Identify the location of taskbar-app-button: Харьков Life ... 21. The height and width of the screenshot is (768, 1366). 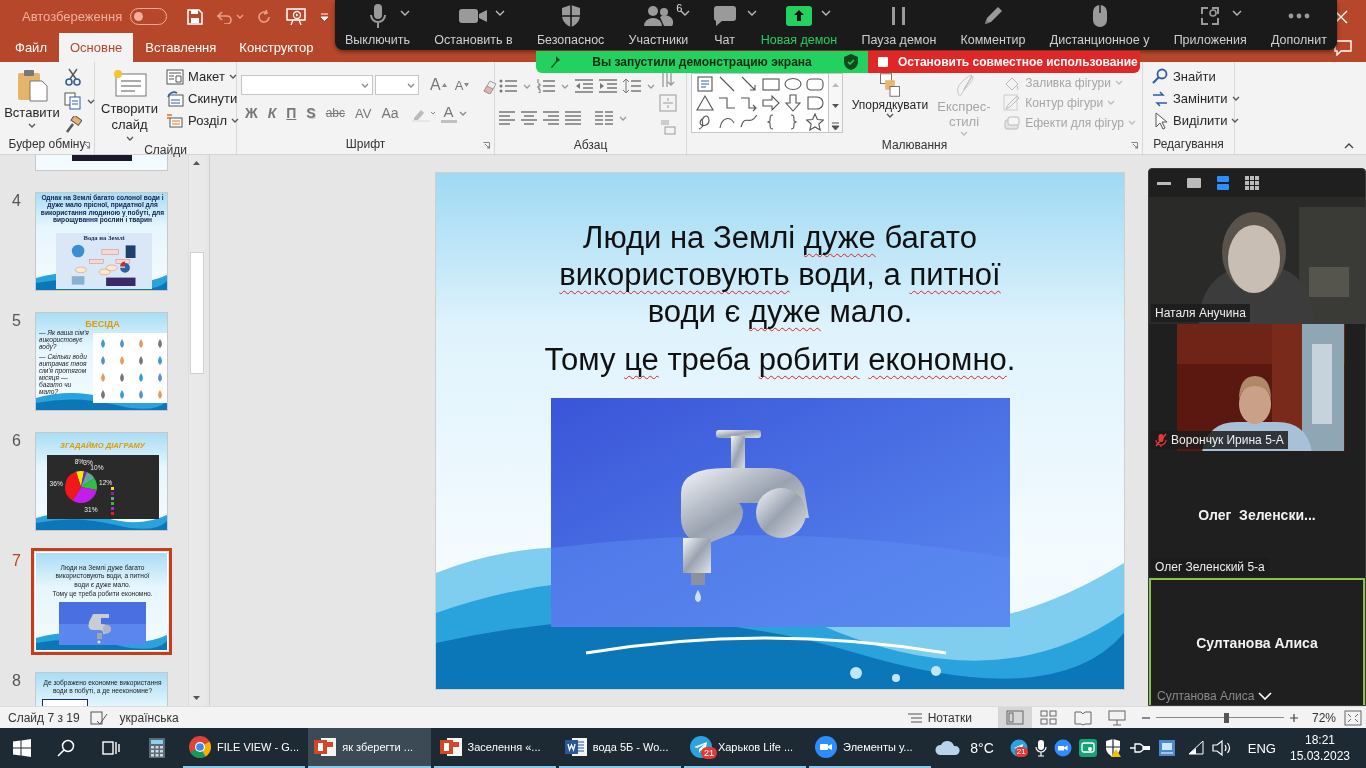
(745, 748).